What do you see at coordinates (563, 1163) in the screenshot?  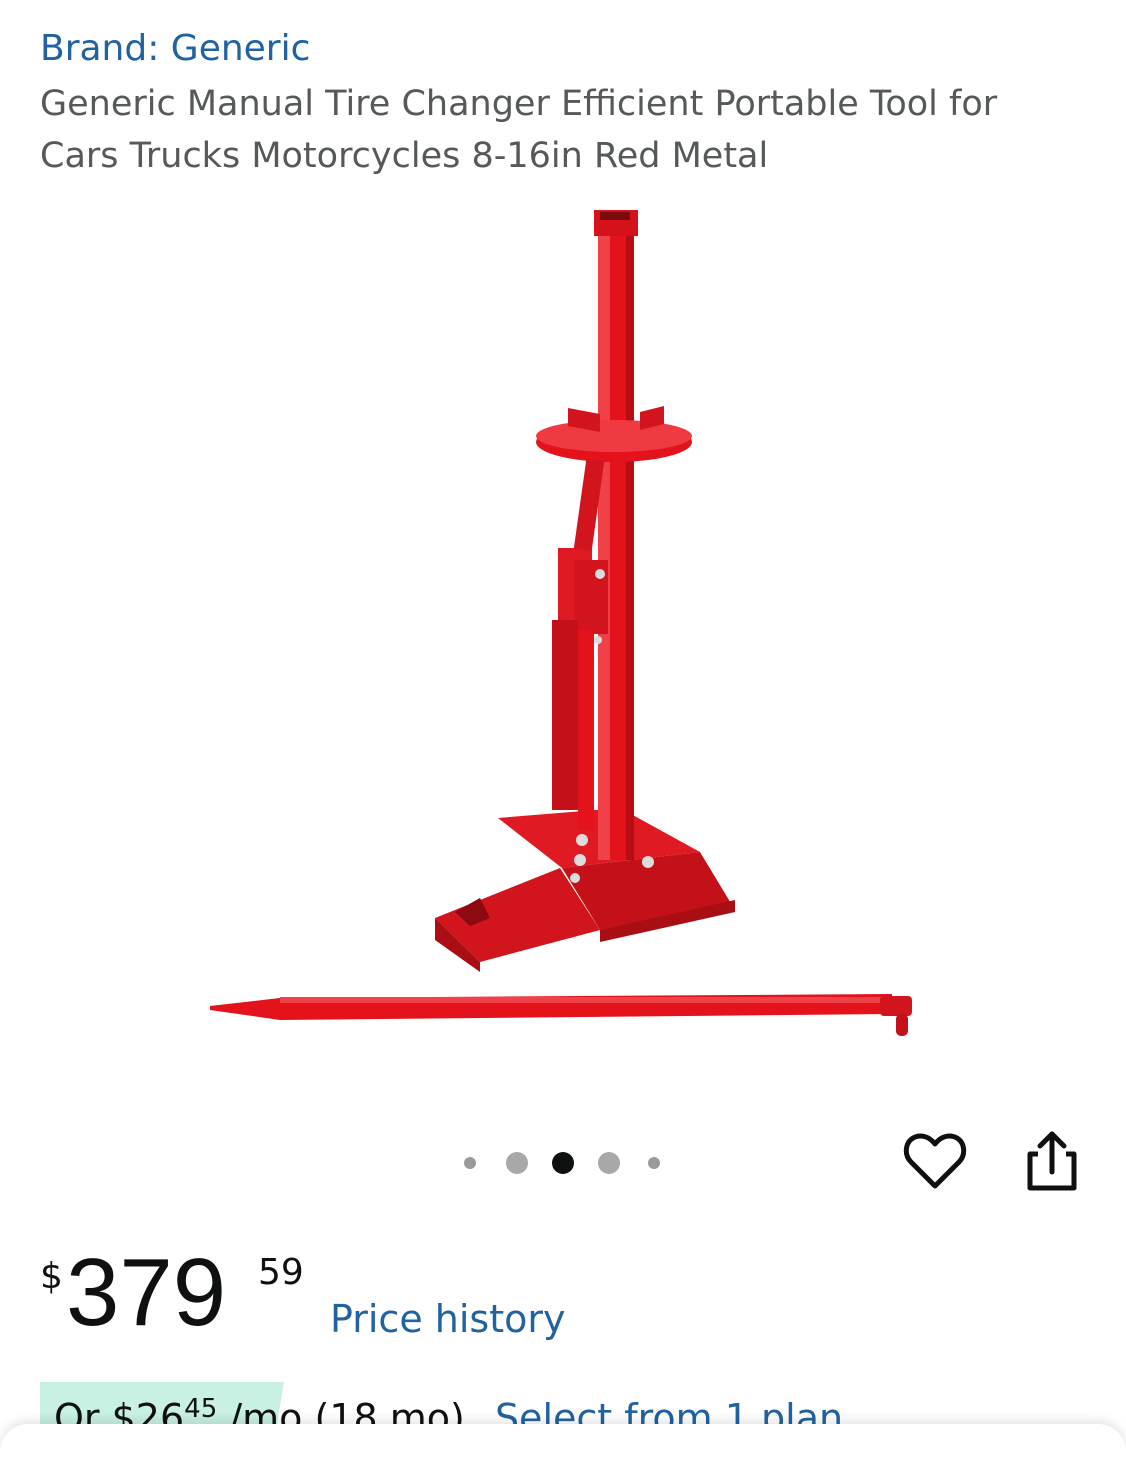 I see `carousel-dot-active` at bounding box center [563, 1163].